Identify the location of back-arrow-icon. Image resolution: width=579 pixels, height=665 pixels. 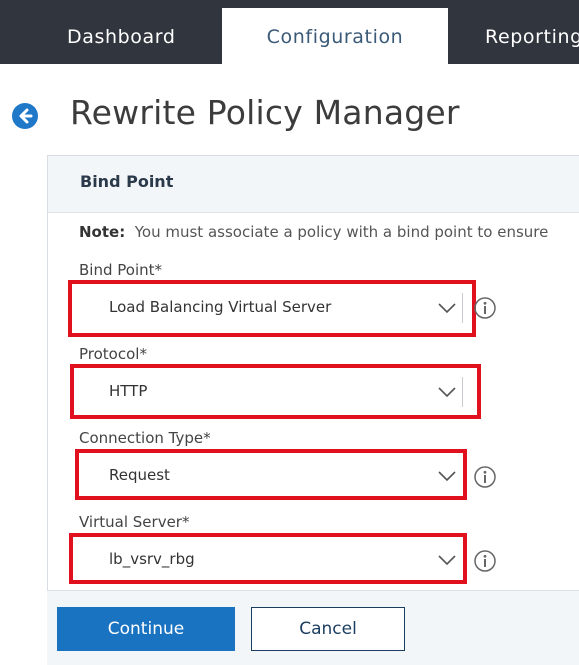
(25, 116).